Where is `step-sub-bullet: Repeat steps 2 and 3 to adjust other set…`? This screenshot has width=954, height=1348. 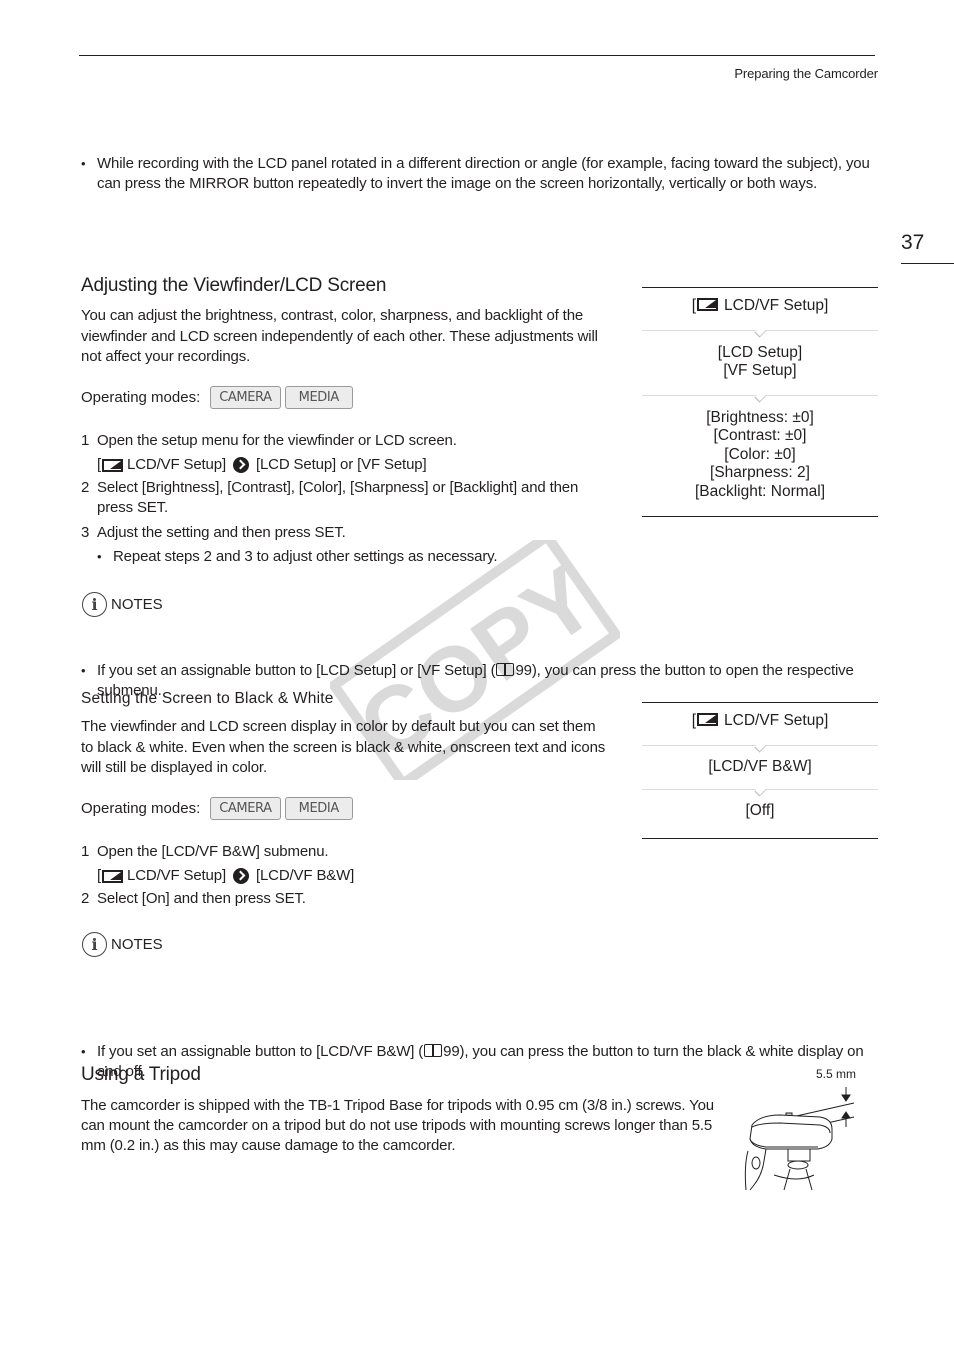 step-sub-bullet: Repeat steps 2 and 3 to adjust other set… is located at coordinates (354, 557).